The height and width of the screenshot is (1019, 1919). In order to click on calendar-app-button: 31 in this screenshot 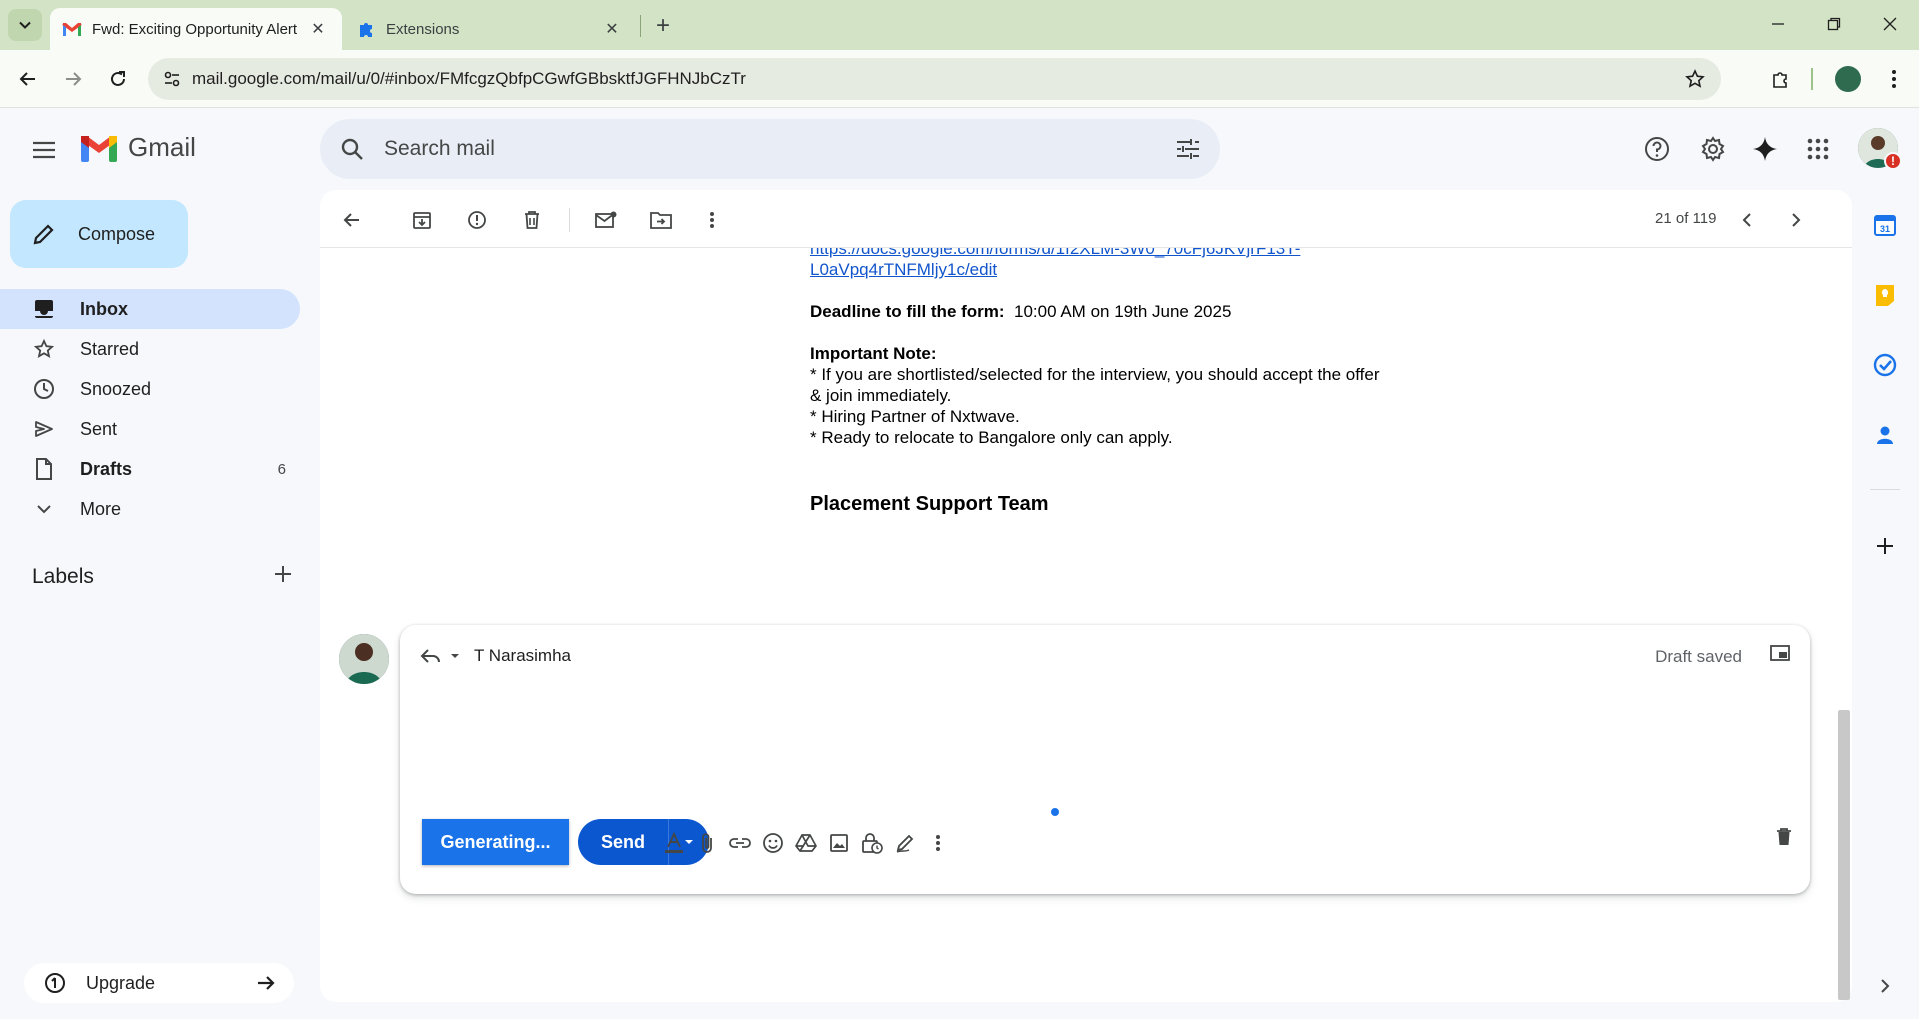, I will do `click(1885, 225)`.